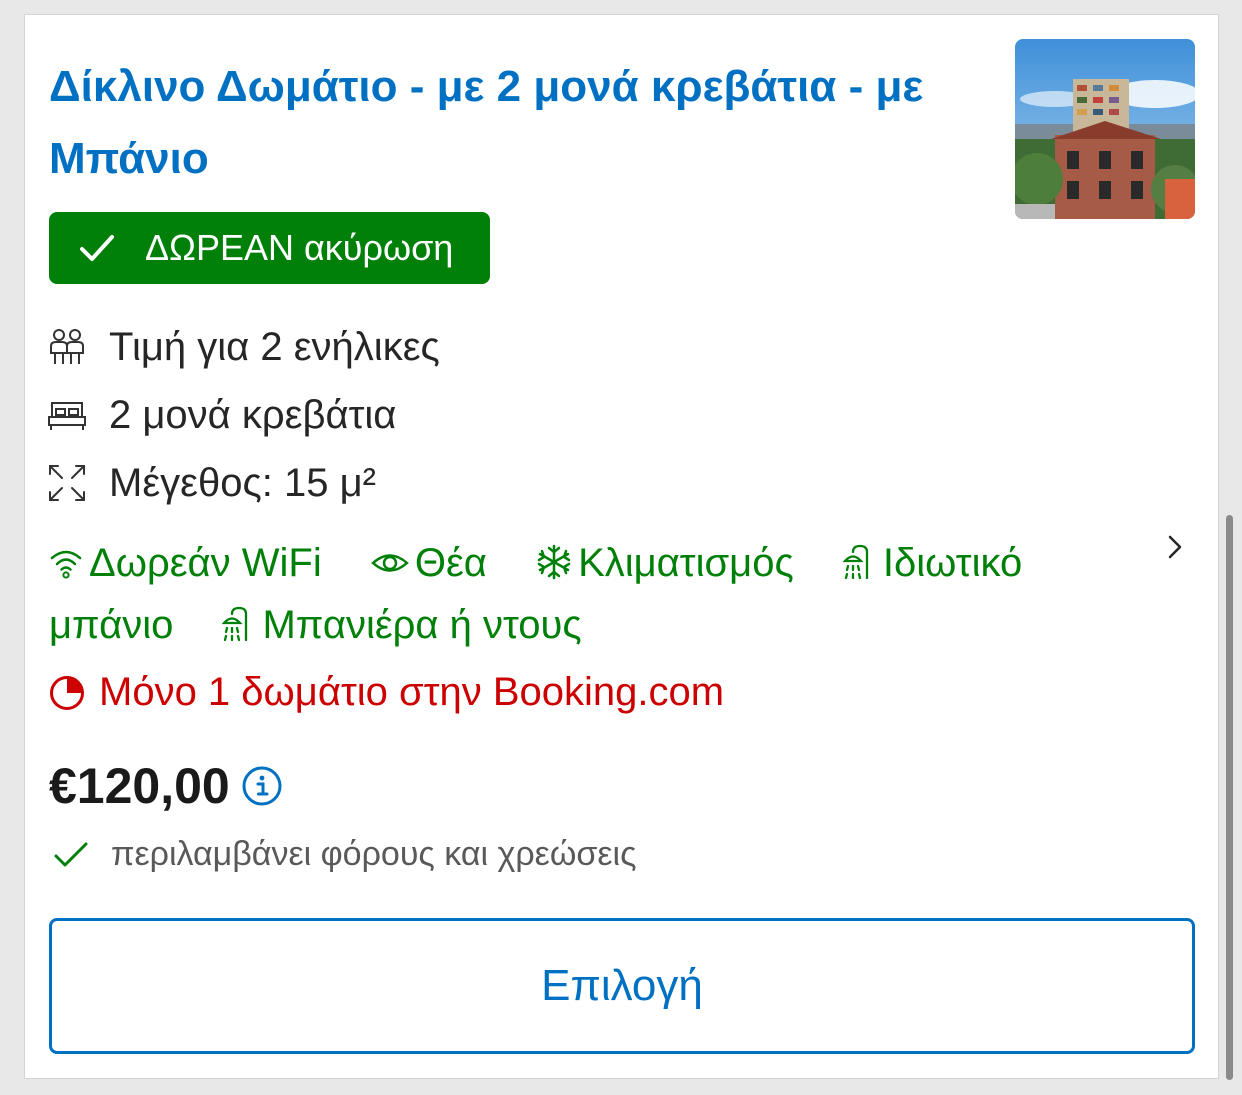  What do you see at coordinates (686, 563) in the screenshot?
I see `amenity-label: Κλιματισμός` at bounding box center [686, 563].